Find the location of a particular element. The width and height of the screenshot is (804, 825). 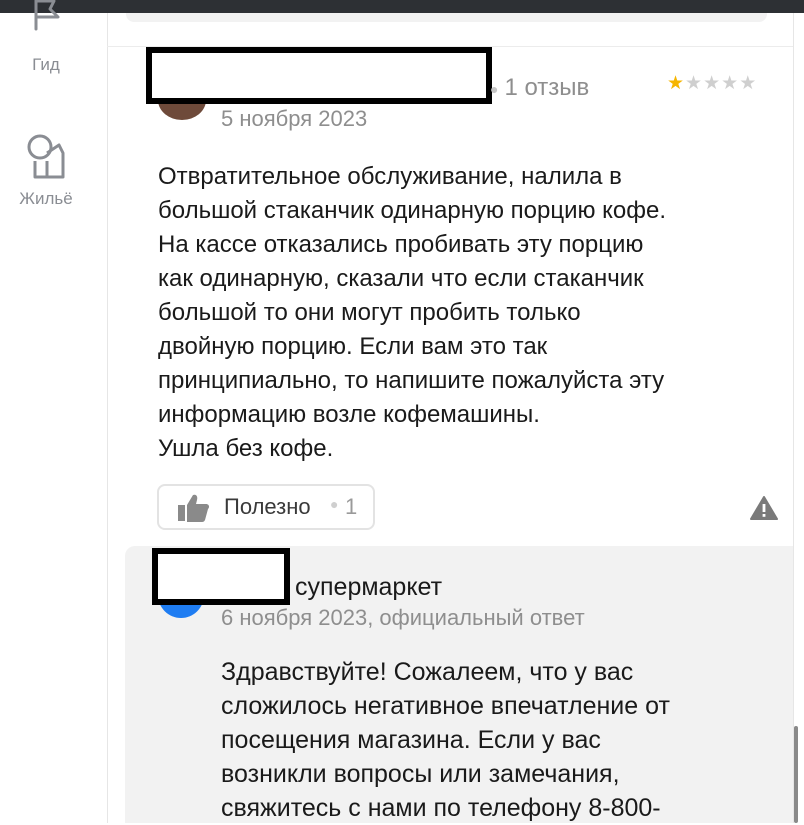

rating-stars: ★★★★★ is located at coordinates (712, 83).